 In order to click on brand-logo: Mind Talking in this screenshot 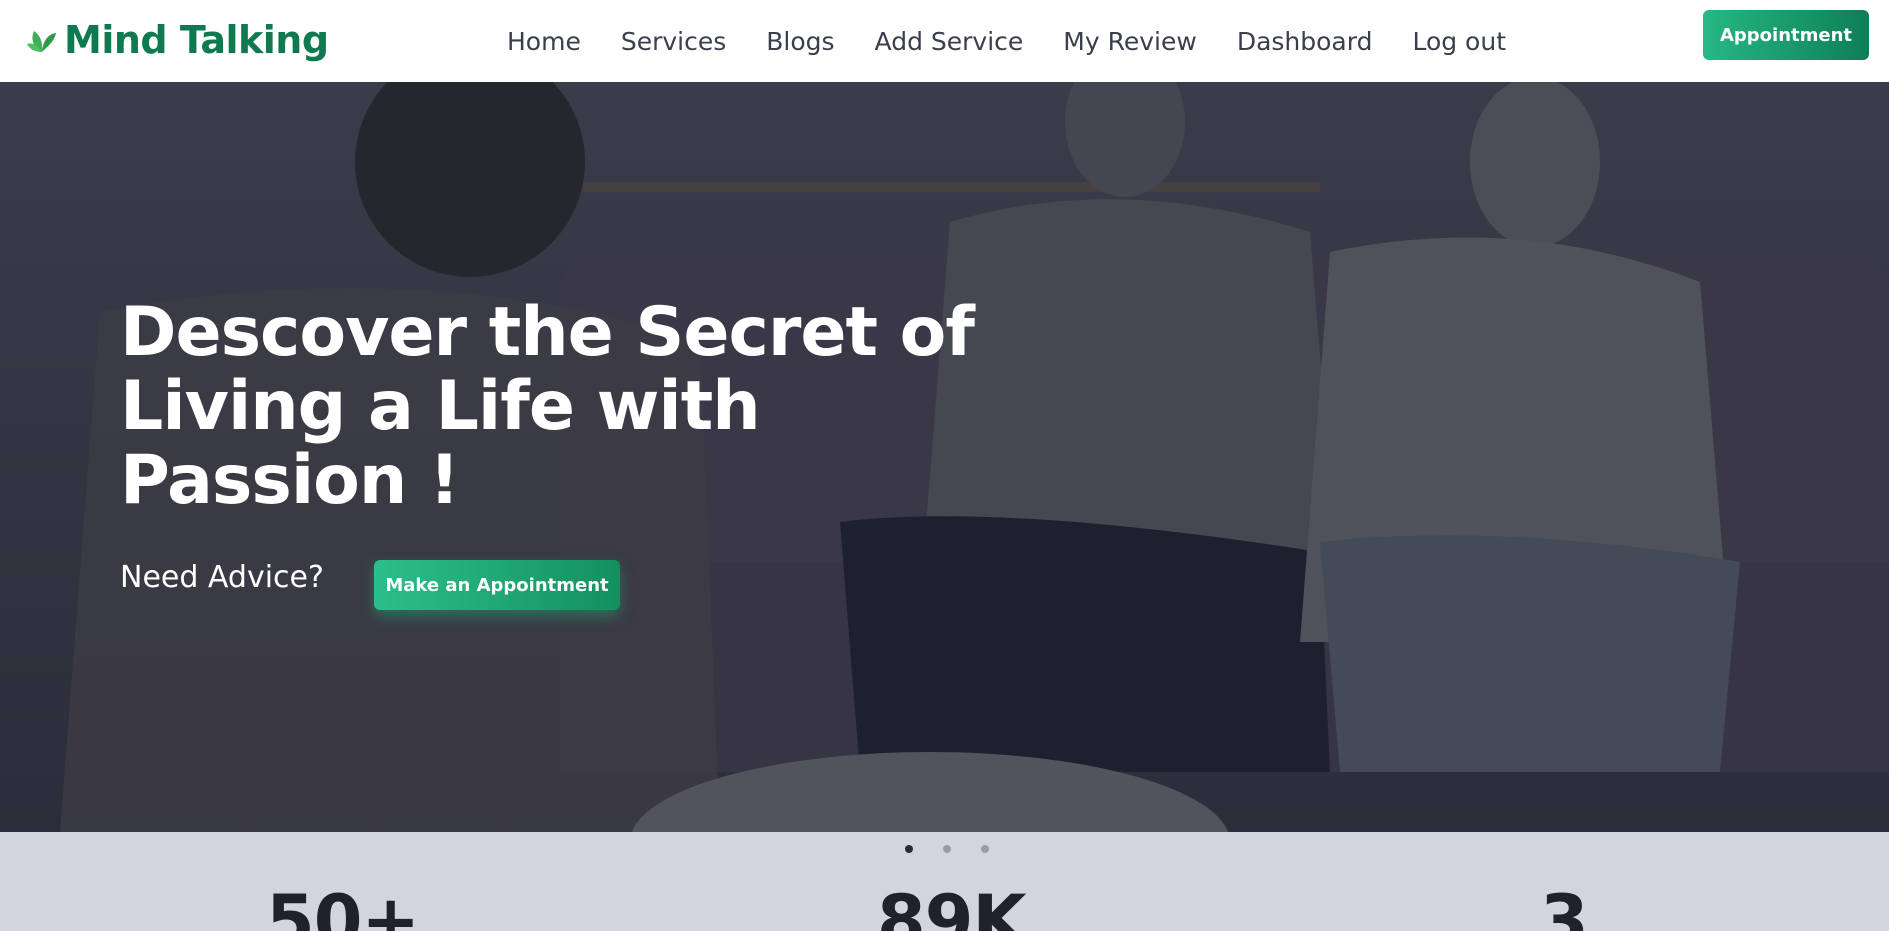, I will do `click(176, 40)`.